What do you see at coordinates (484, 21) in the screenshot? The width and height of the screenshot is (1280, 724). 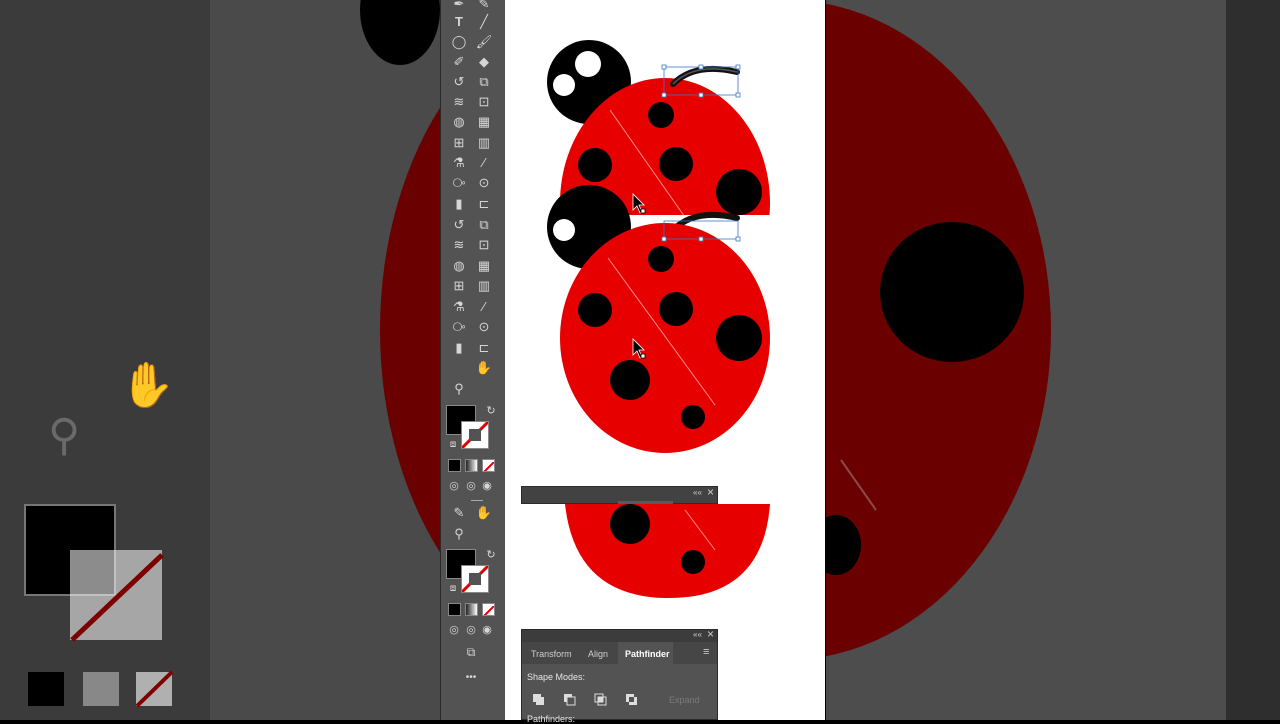 I see `line-tool-icon: ╱` at bounding box center [484, 21].